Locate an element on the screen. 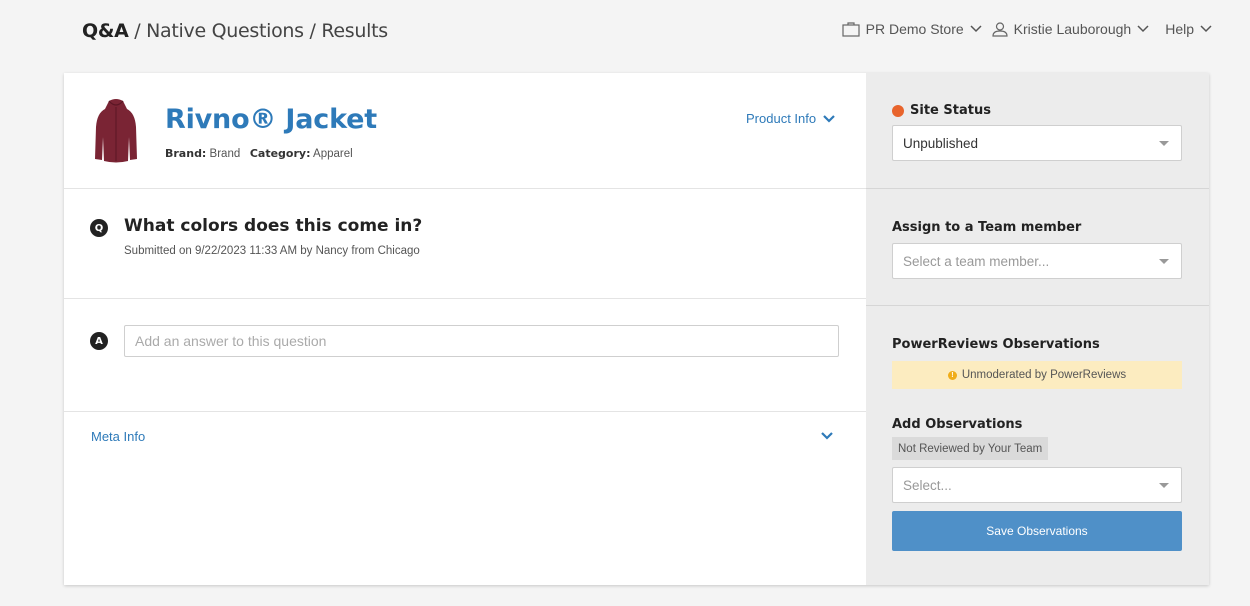 The width and height of the screenshot is (1250, 606). meta-info-toggle: Meta Info is located at coordinates (118, 436).